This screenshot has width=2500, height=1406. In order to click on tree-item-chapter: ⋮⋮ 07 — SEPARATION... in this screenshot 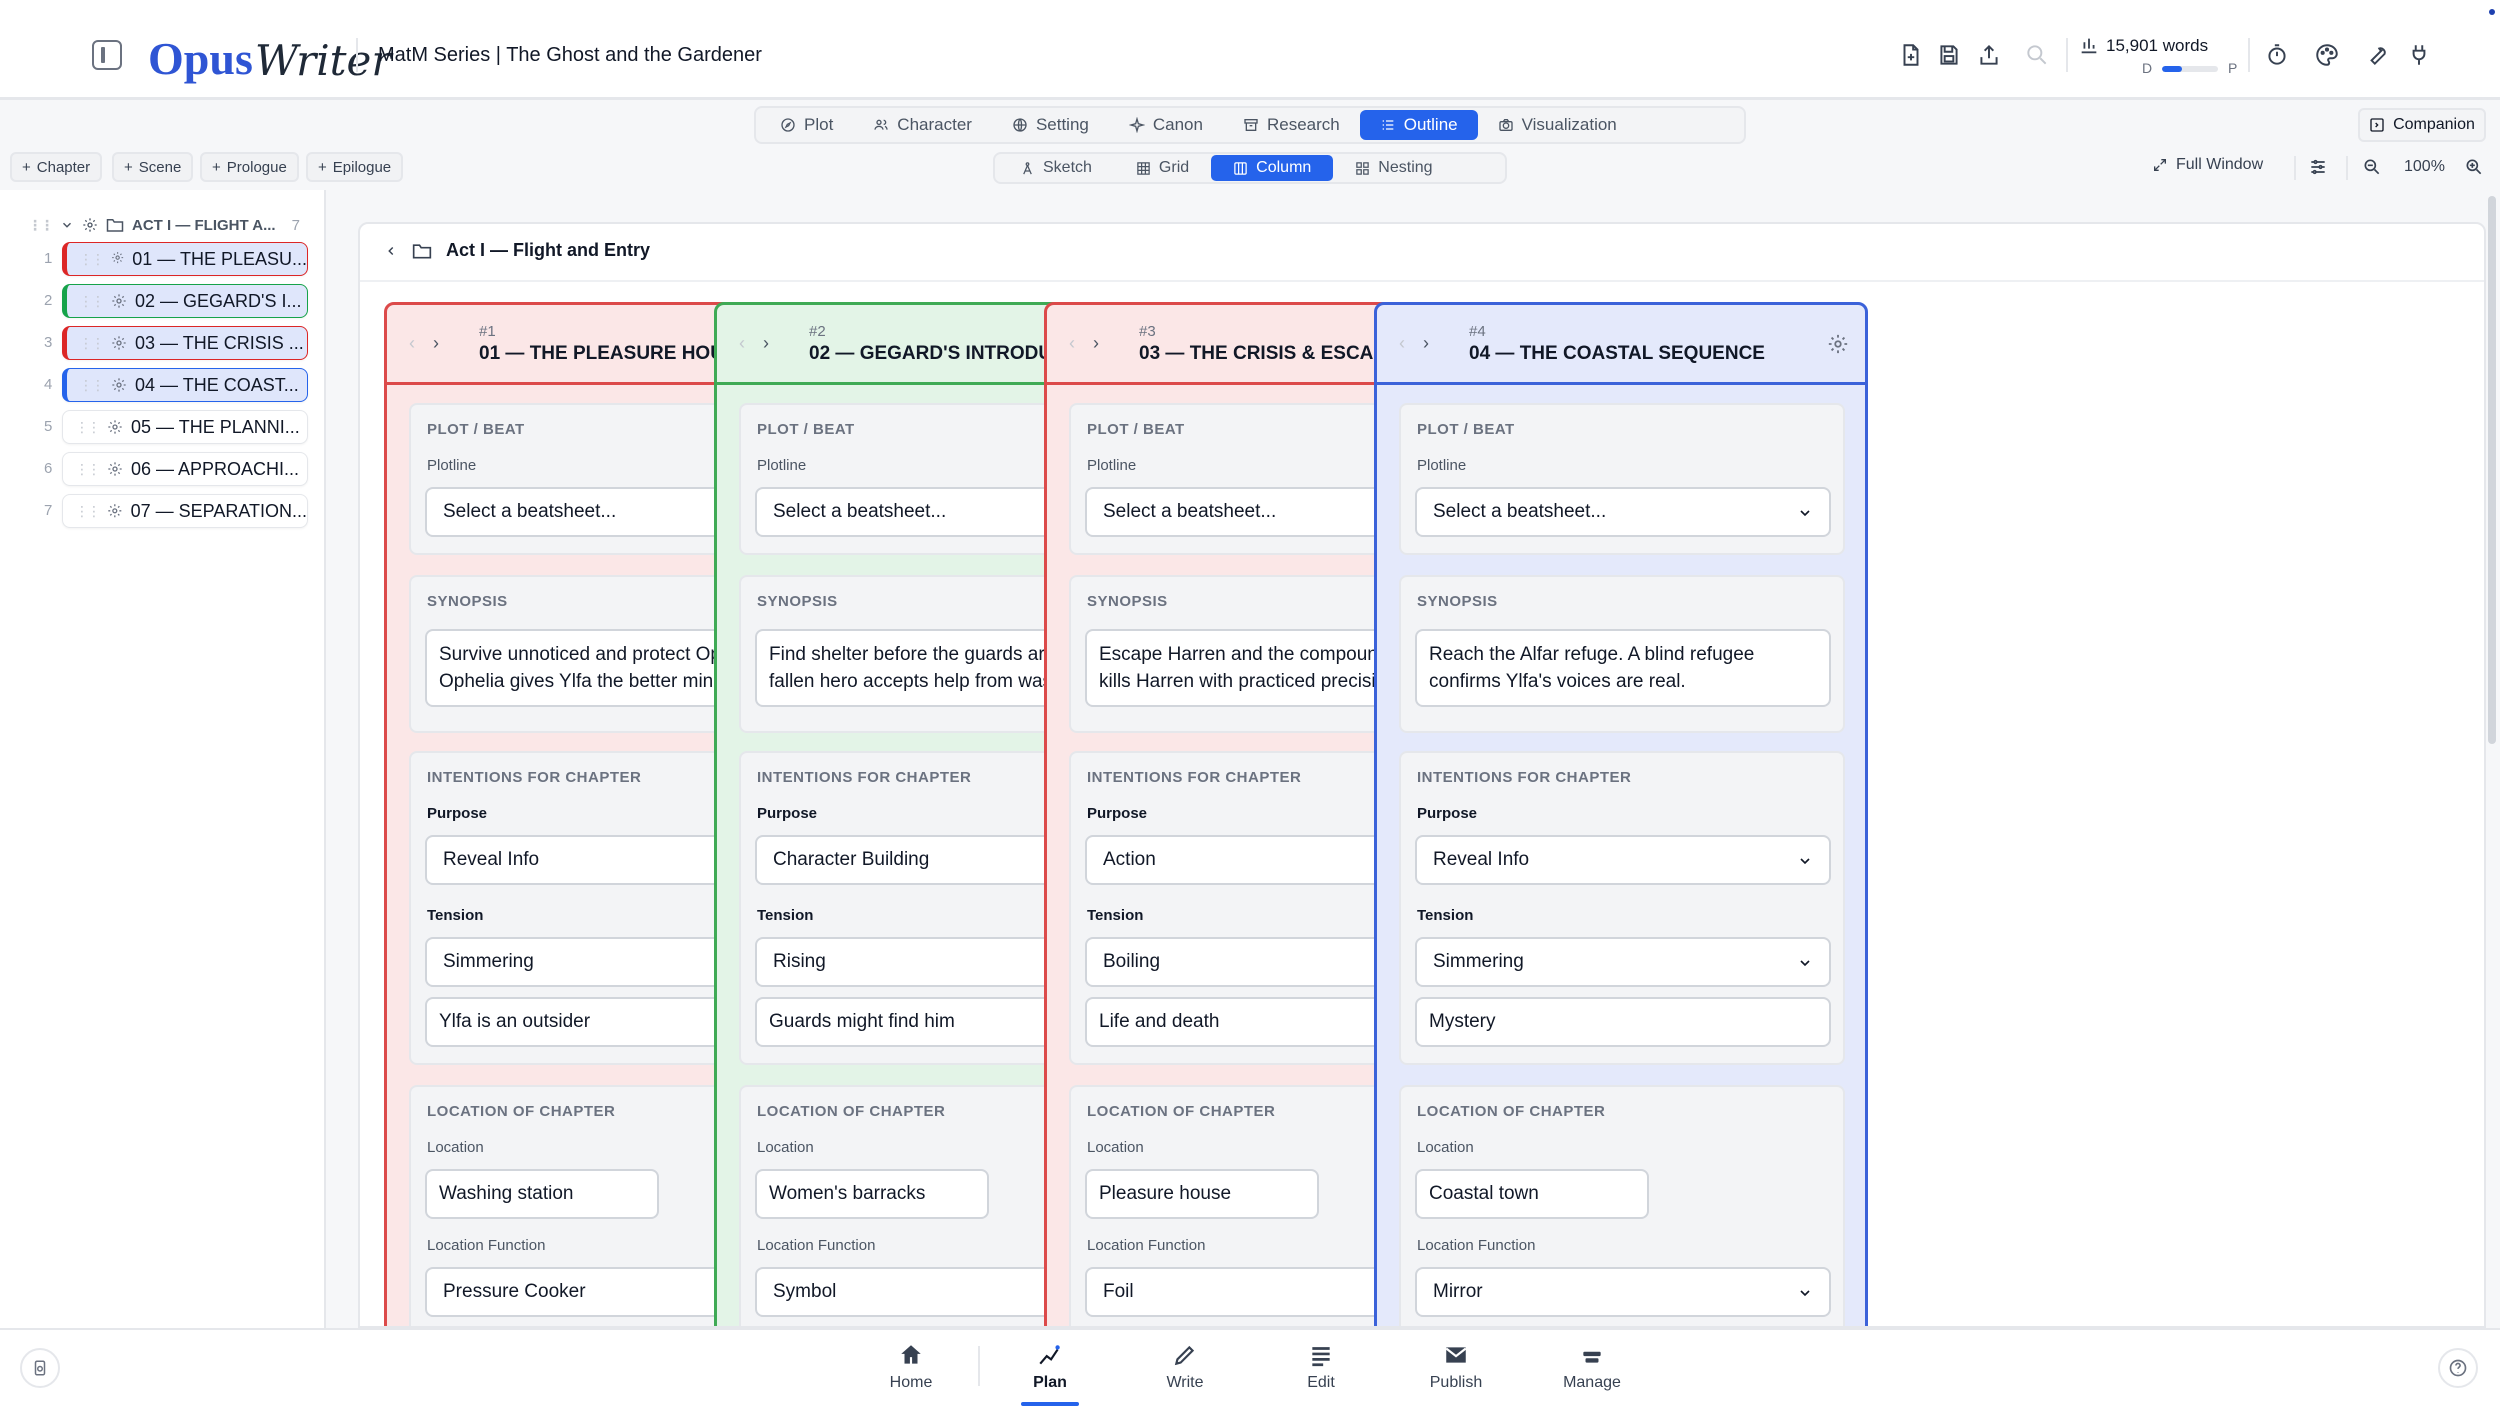, I will do `click(185, 511)`.